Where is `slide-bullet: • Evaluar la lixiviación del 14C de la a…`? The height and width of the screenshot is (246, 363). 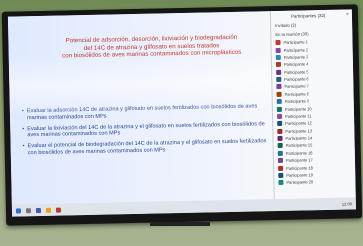
slide-bullet: • Evaluar la lixiviación del 14C de la a… is located at coordinates (146, 130).